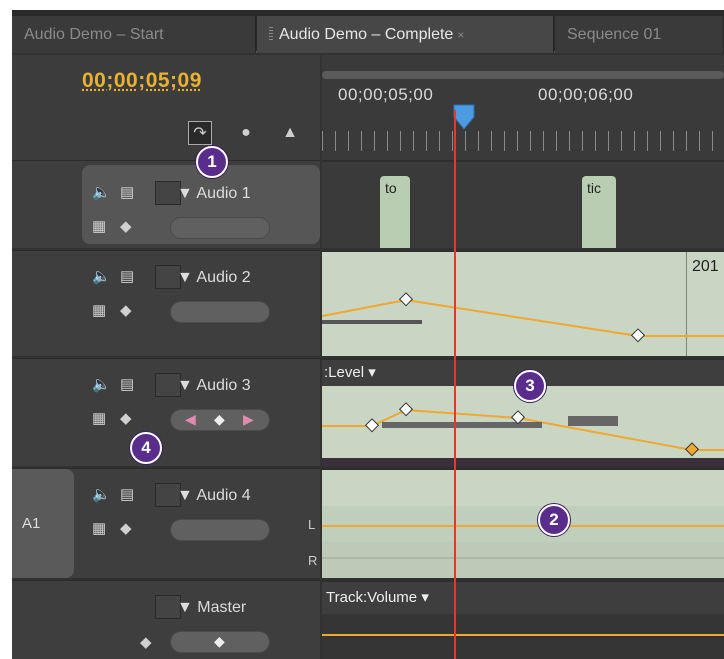 This screenshot has width=724, height=659. I want to click on callout-badge: 2, so click(554, 520).